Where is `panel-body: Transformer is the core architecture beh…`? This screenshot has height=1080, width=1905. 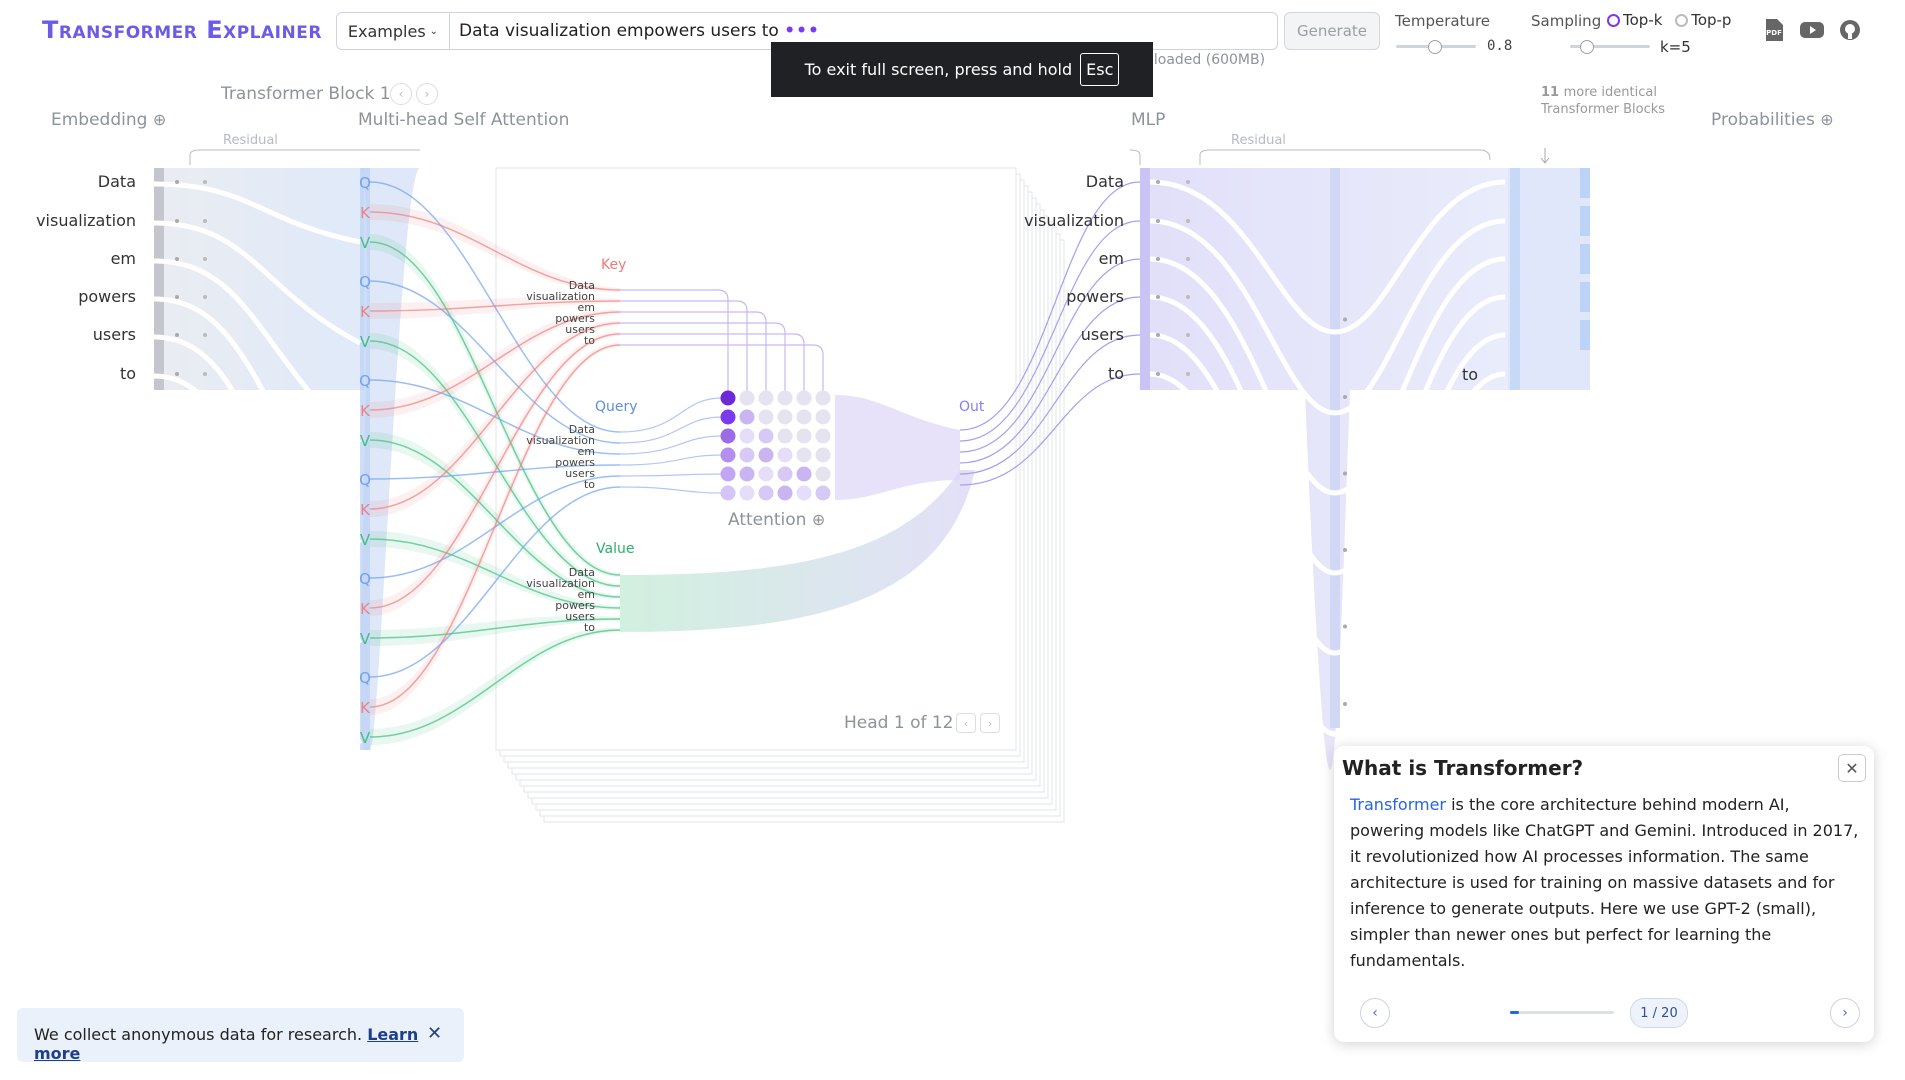
panel-body: Transformer is the core architecture beh… is located at coordinates (1605, 883).